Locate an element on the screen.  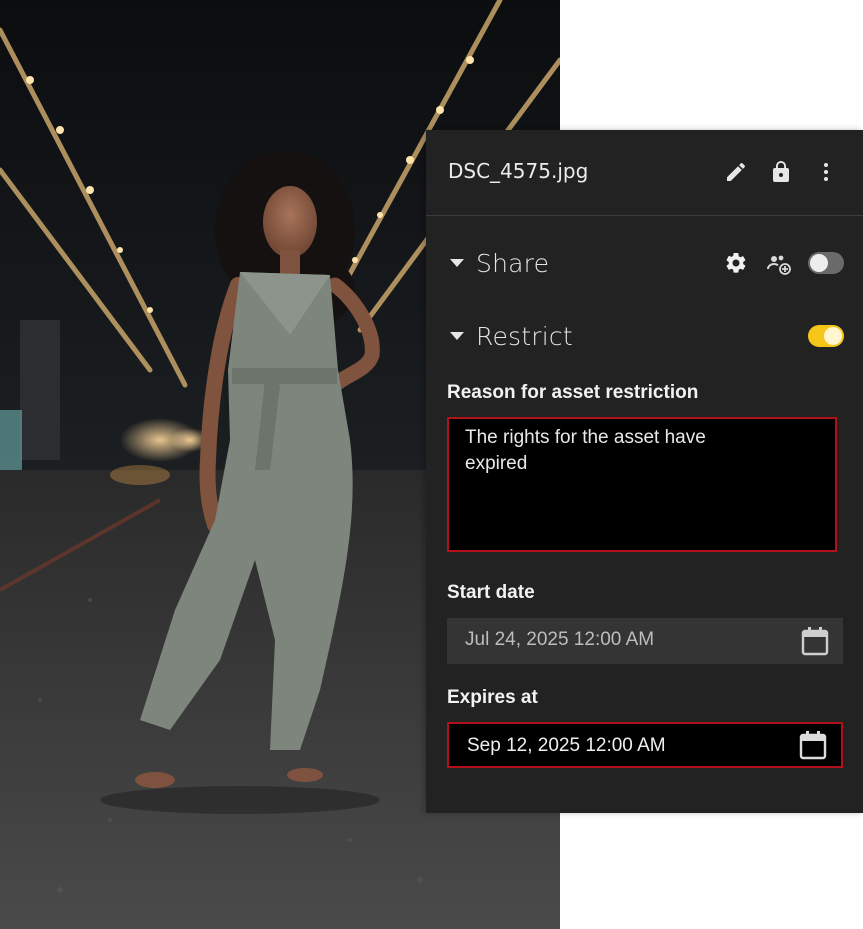
start-date-label: Start date is located at coordinates (491, 592).